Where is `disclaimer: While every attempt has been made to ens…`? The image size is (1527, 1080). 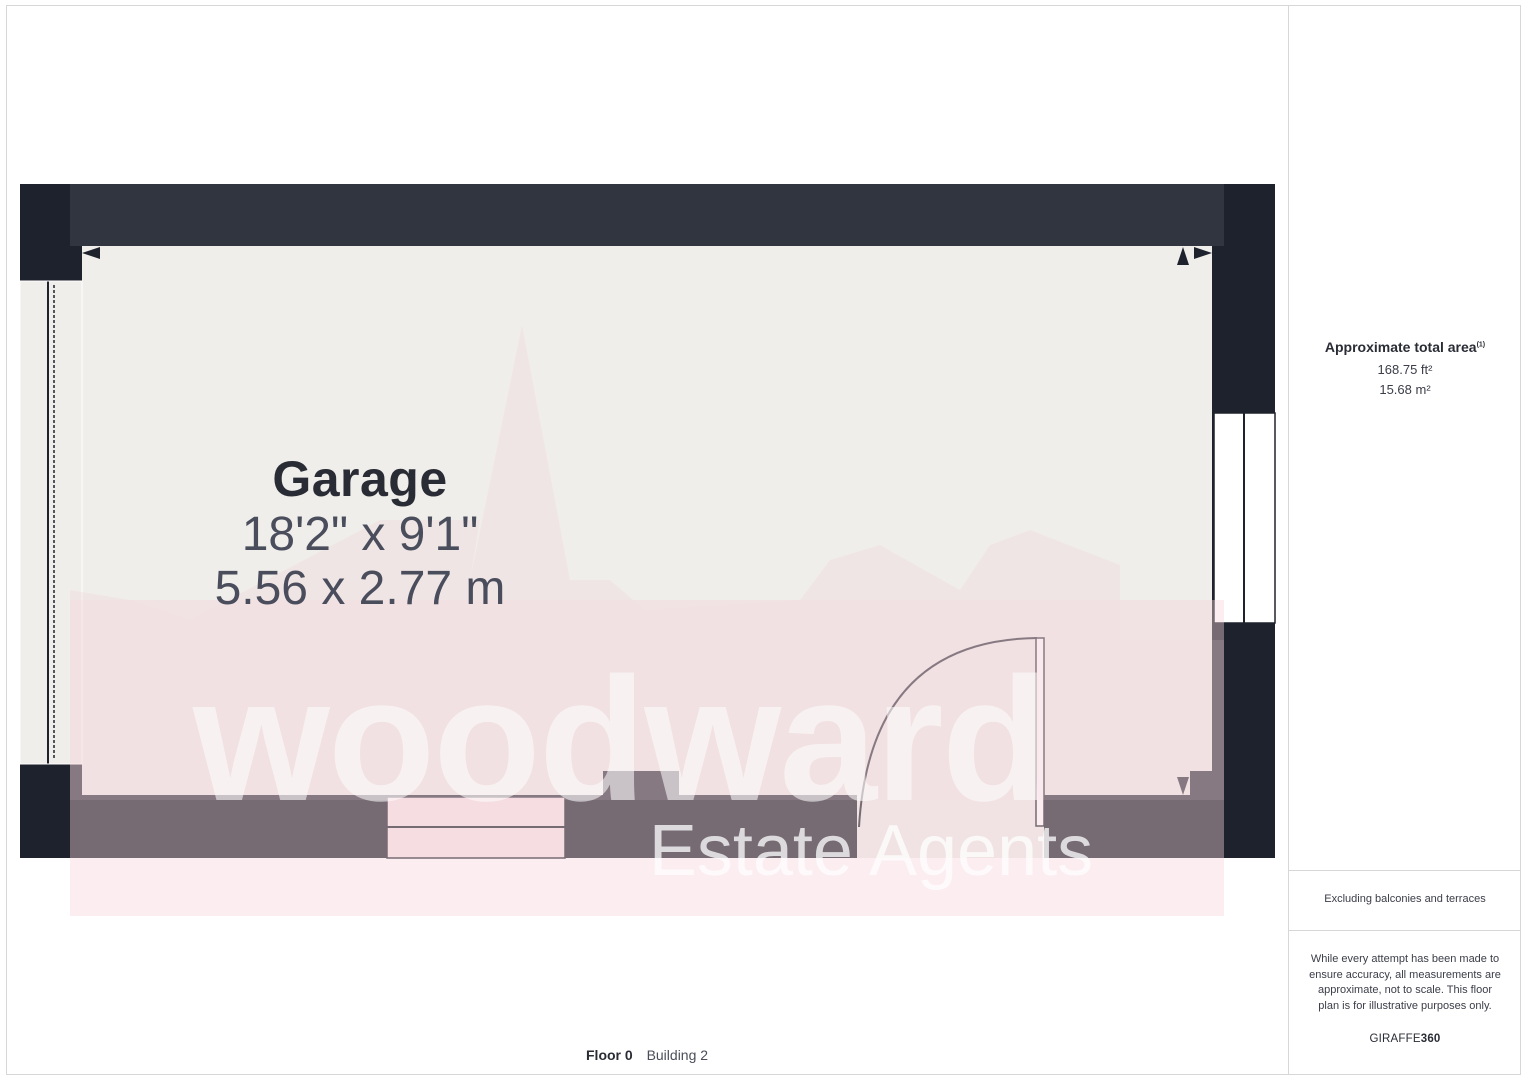 disclaimer: While every attempt has been made to ens… is located at coordinates (1405, 982).